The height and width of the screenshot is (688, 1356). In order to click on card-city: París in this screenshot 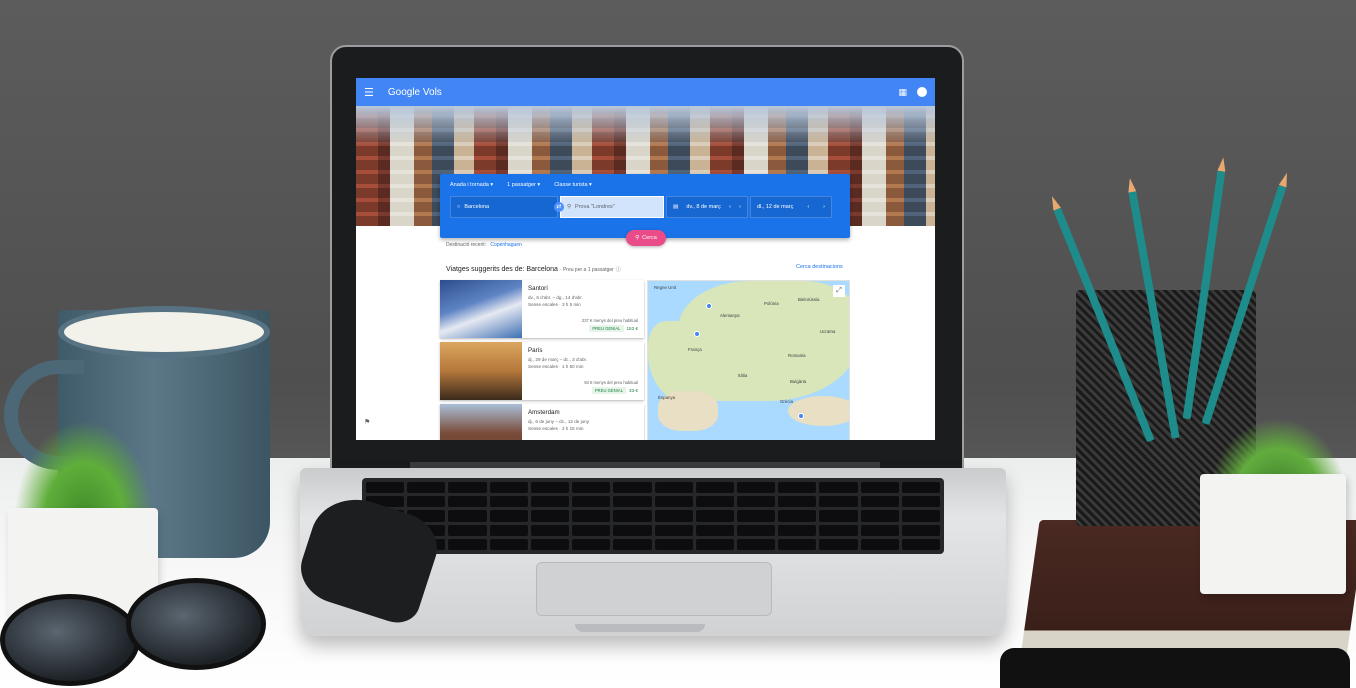, I will do `click(535, 350)`.